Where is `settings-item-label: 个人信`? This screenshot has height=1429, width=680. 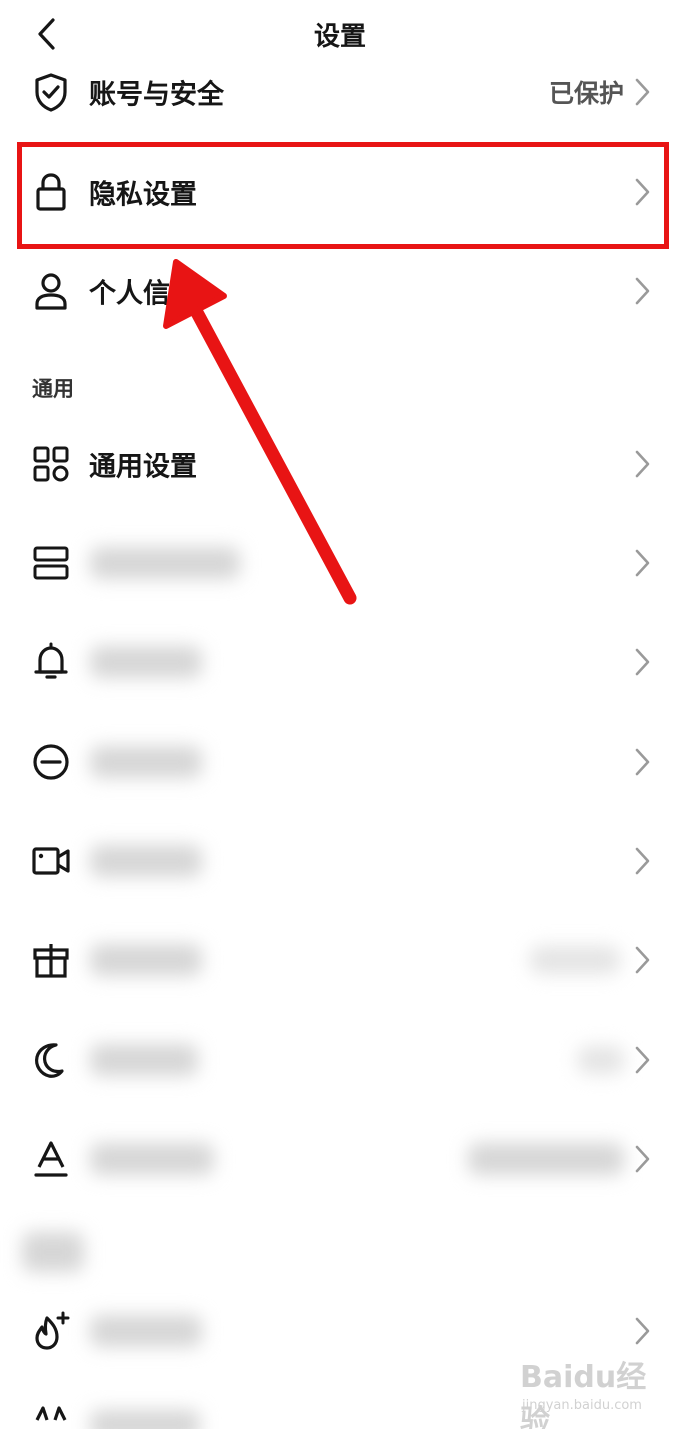 settings-item-label: 个人信 is located at coordinates (129, 294).